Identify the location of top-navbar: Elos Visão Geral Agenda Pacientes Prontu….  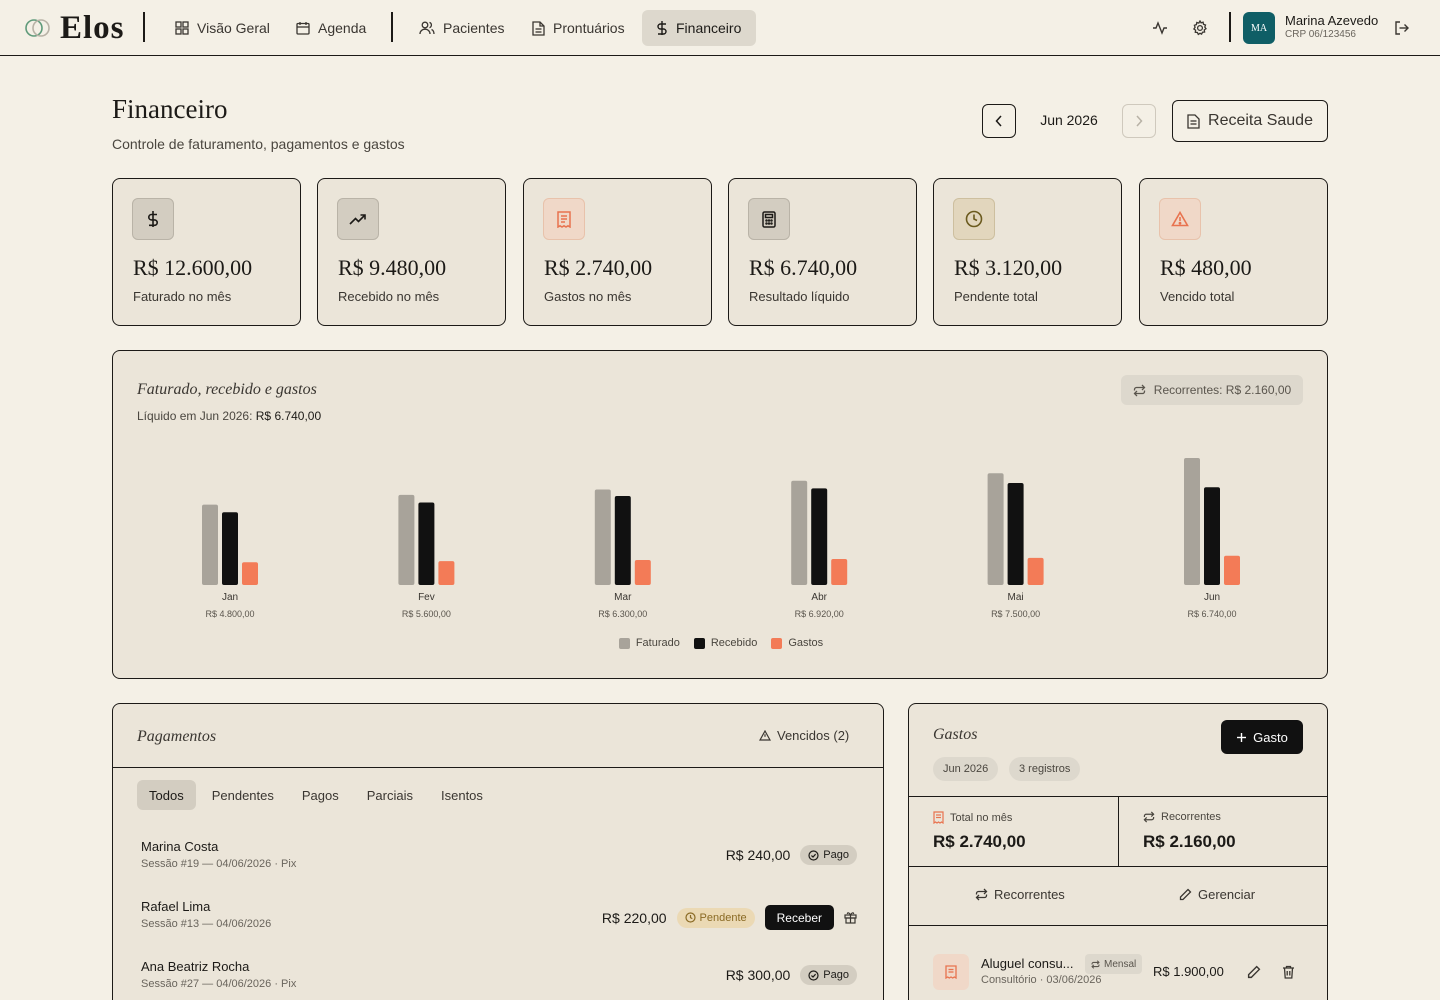
(720, 28).